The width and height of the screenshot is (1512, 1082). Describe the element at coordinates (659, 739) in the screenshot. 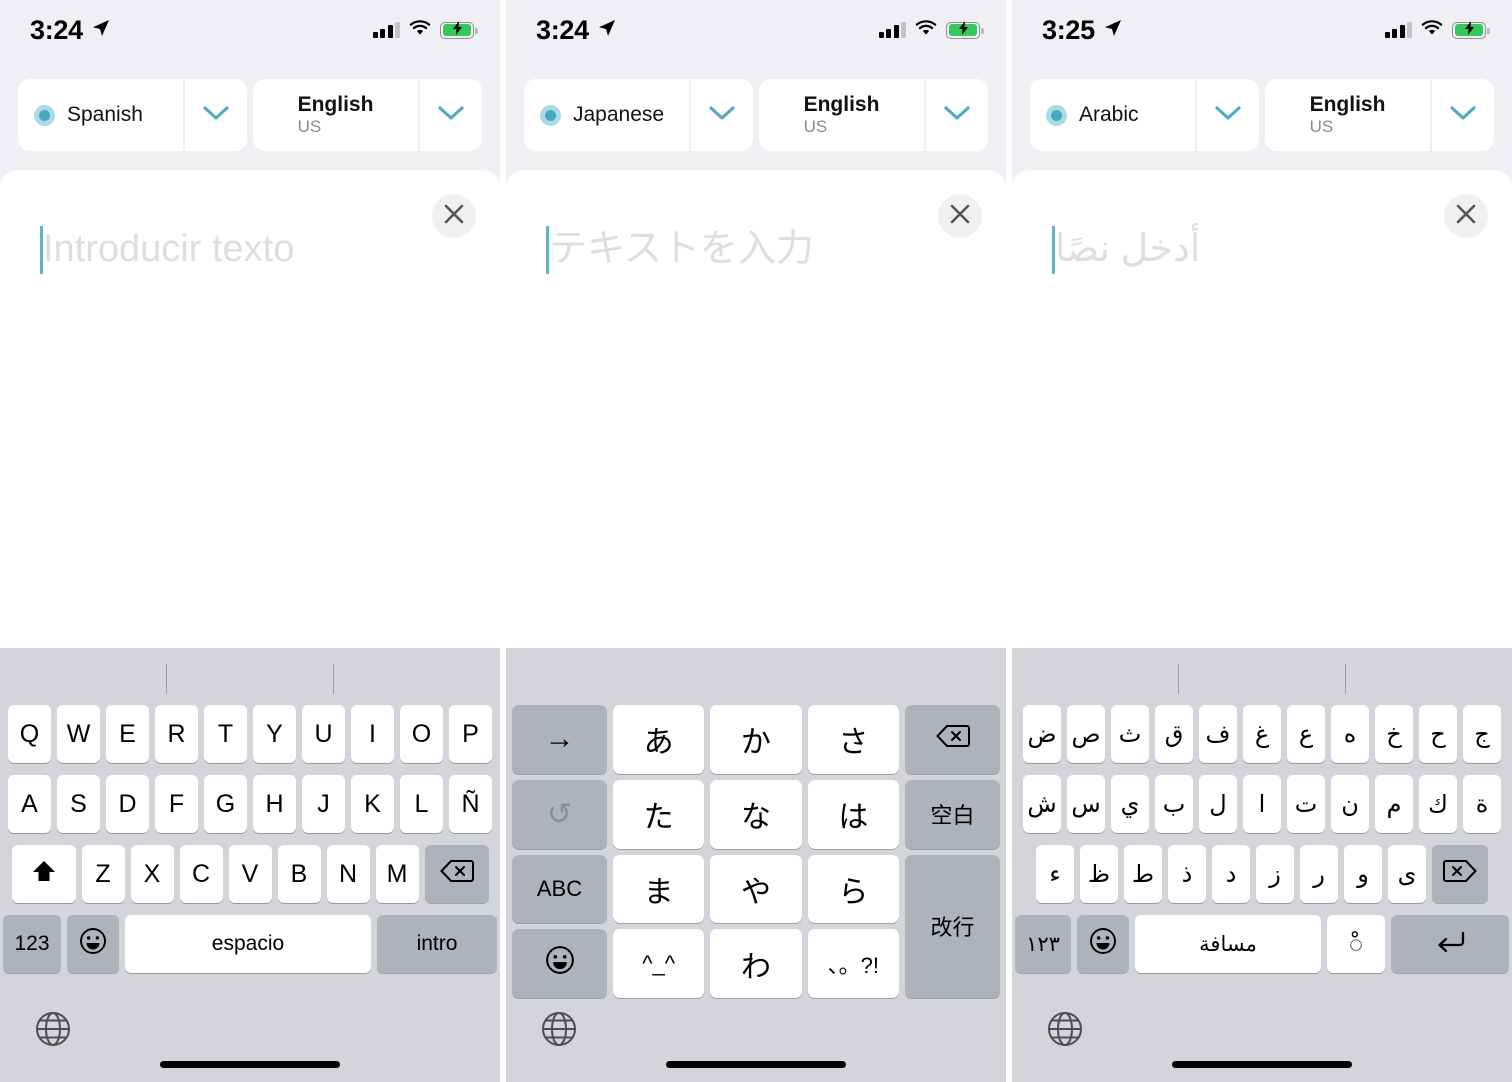

I see `kana-a-key: あ` at that location.